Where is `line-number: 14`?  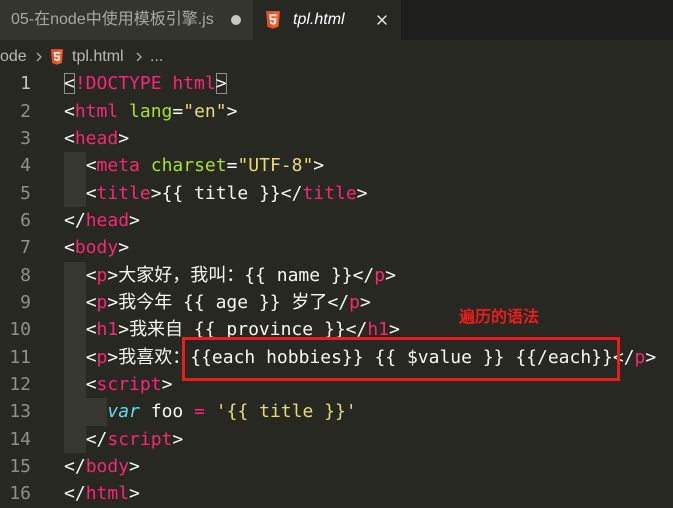
line-number: 14 is located at coordinates (20, 439).